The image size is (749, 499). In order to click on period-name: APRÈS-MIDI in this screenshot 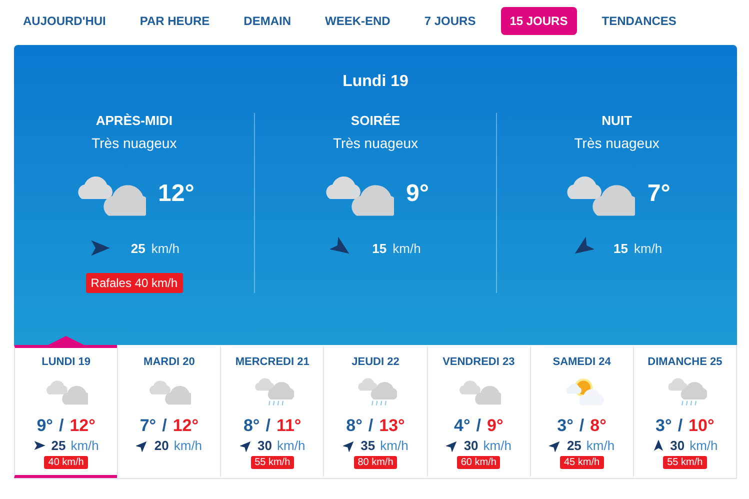, I will do `click(134, 120)`.